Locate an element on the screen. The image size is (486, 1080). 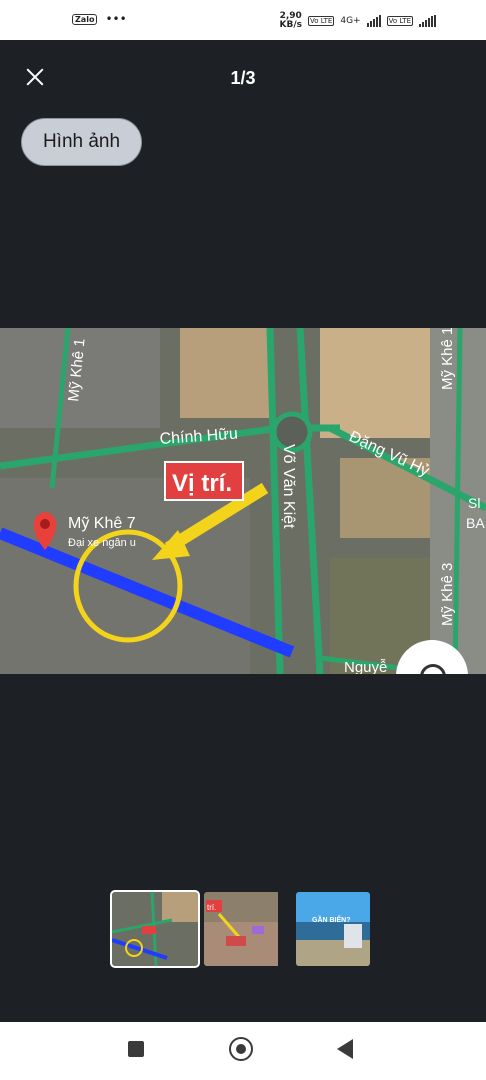
status-right: 2,90 KB/s Vo LTE 4G+ Vo LTE is located at coordinates (357, 21).